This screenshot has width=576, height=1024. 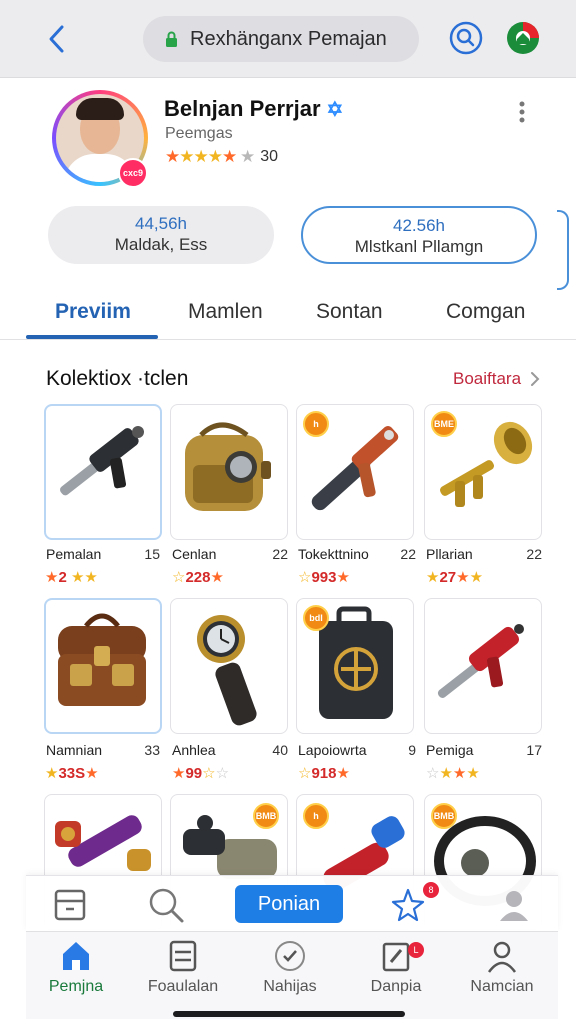 I want to click on avatar-badge: cxc9, so click(x=133, y=173).